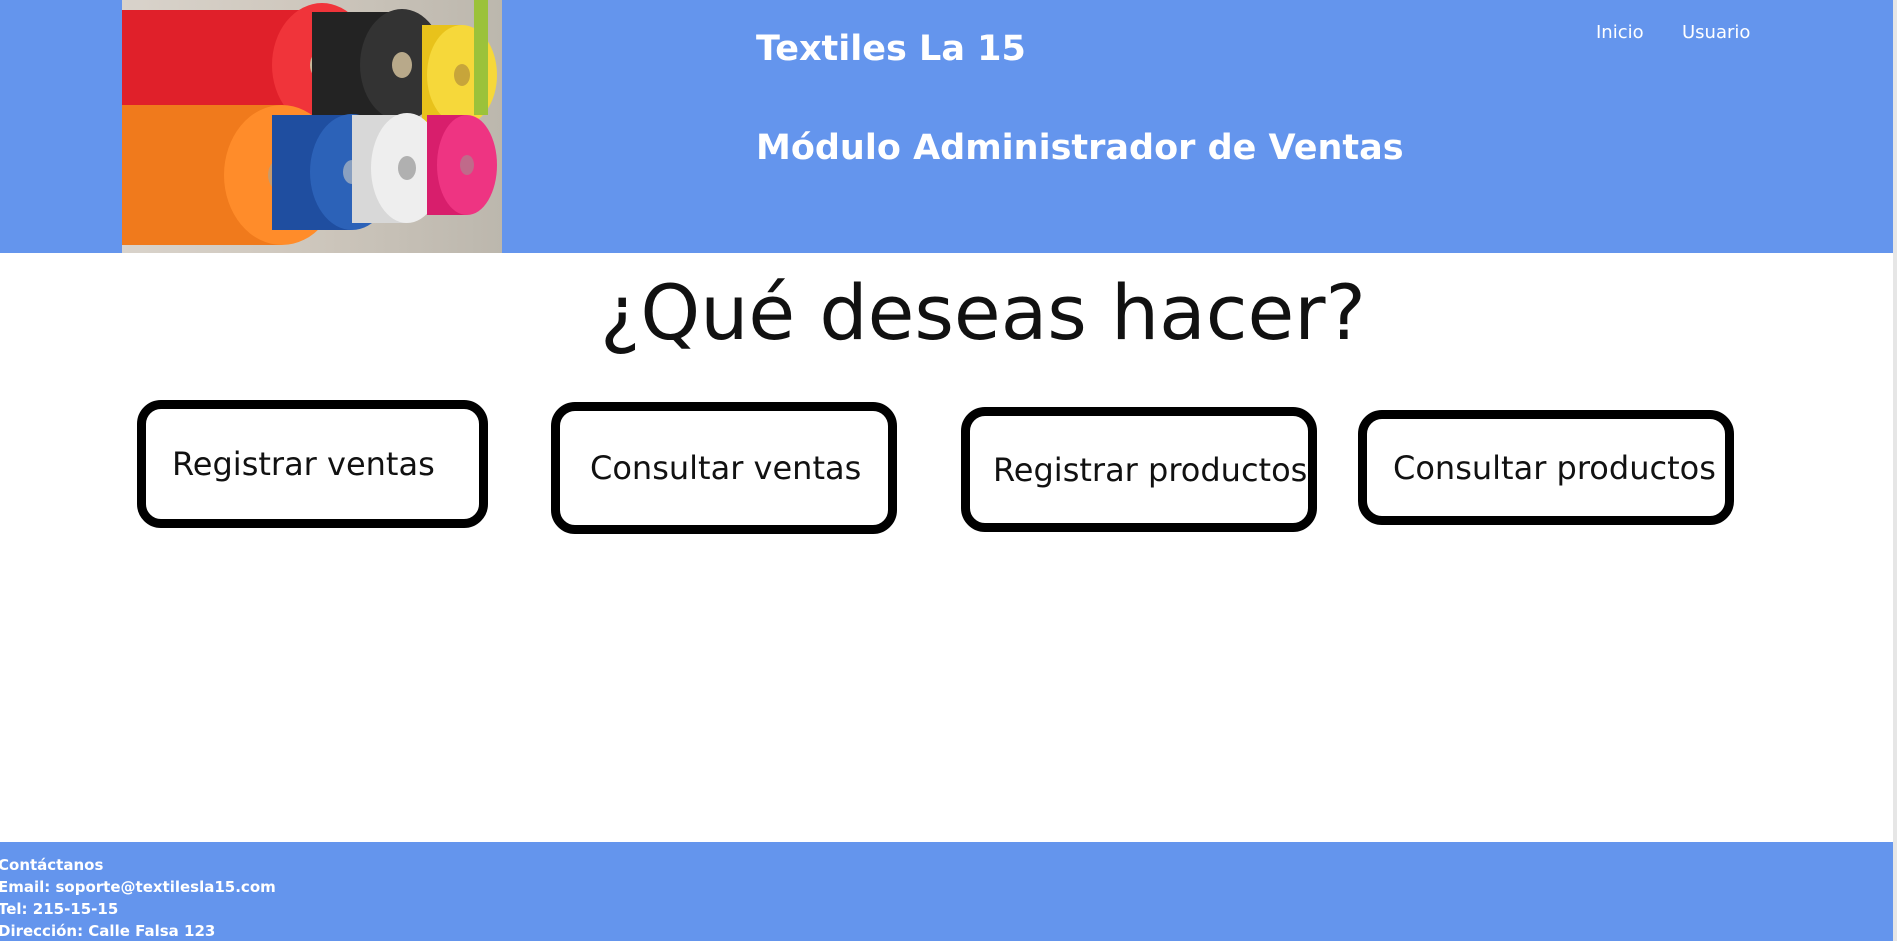 Image resolution: width=1897 pixels, height=942 pixels. I want to click on footer-heading: Contáctanos, so click(52, 865).